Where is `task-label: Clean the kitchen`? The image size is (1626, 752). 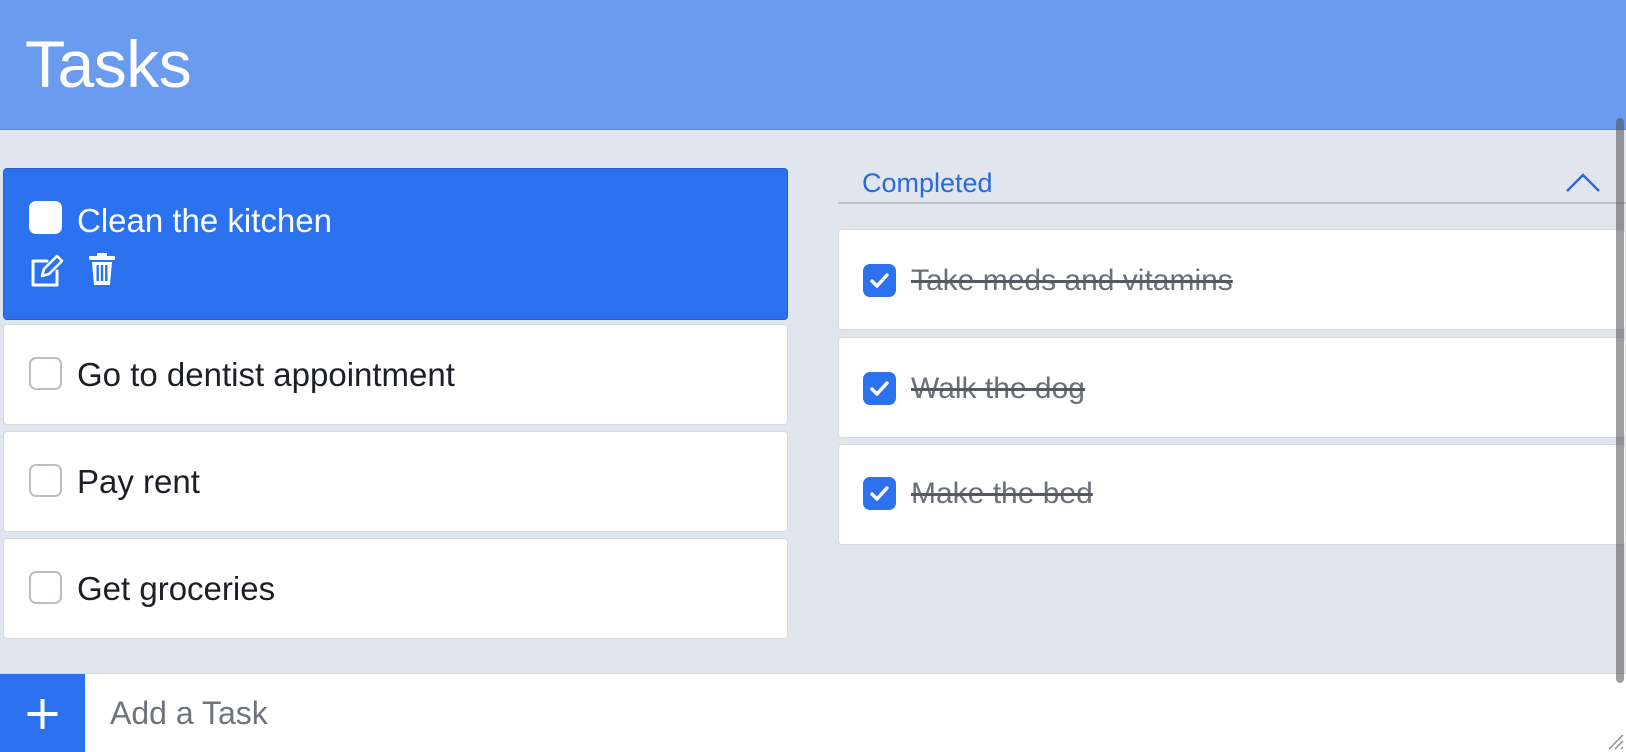 task-label: Clean the kitchen is located at coordinates (204, 220).